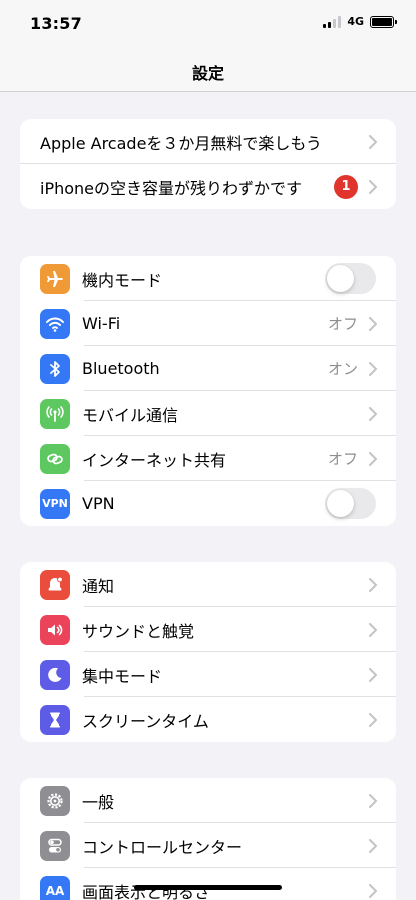 This screenshot has height=900, width=416. What do you see at coordinates (55, 674) in the screenshot?
I see `moon-icon` at bounding box center [55, 674].